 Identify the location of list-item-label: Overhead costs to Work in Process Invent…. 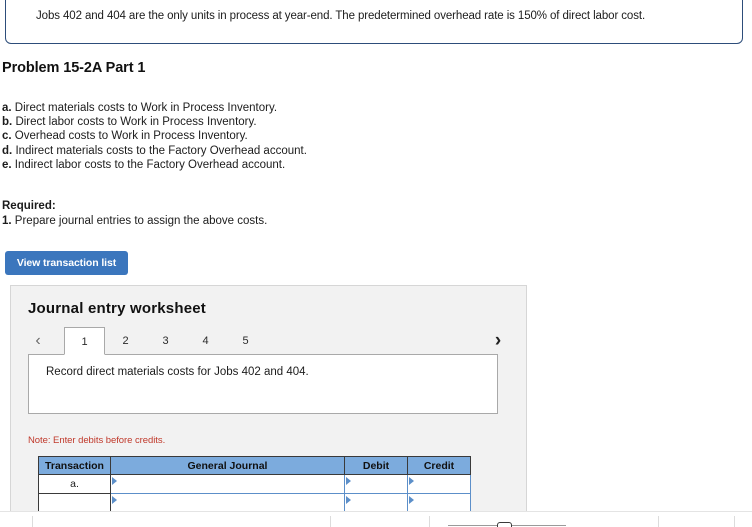
(131, 136).